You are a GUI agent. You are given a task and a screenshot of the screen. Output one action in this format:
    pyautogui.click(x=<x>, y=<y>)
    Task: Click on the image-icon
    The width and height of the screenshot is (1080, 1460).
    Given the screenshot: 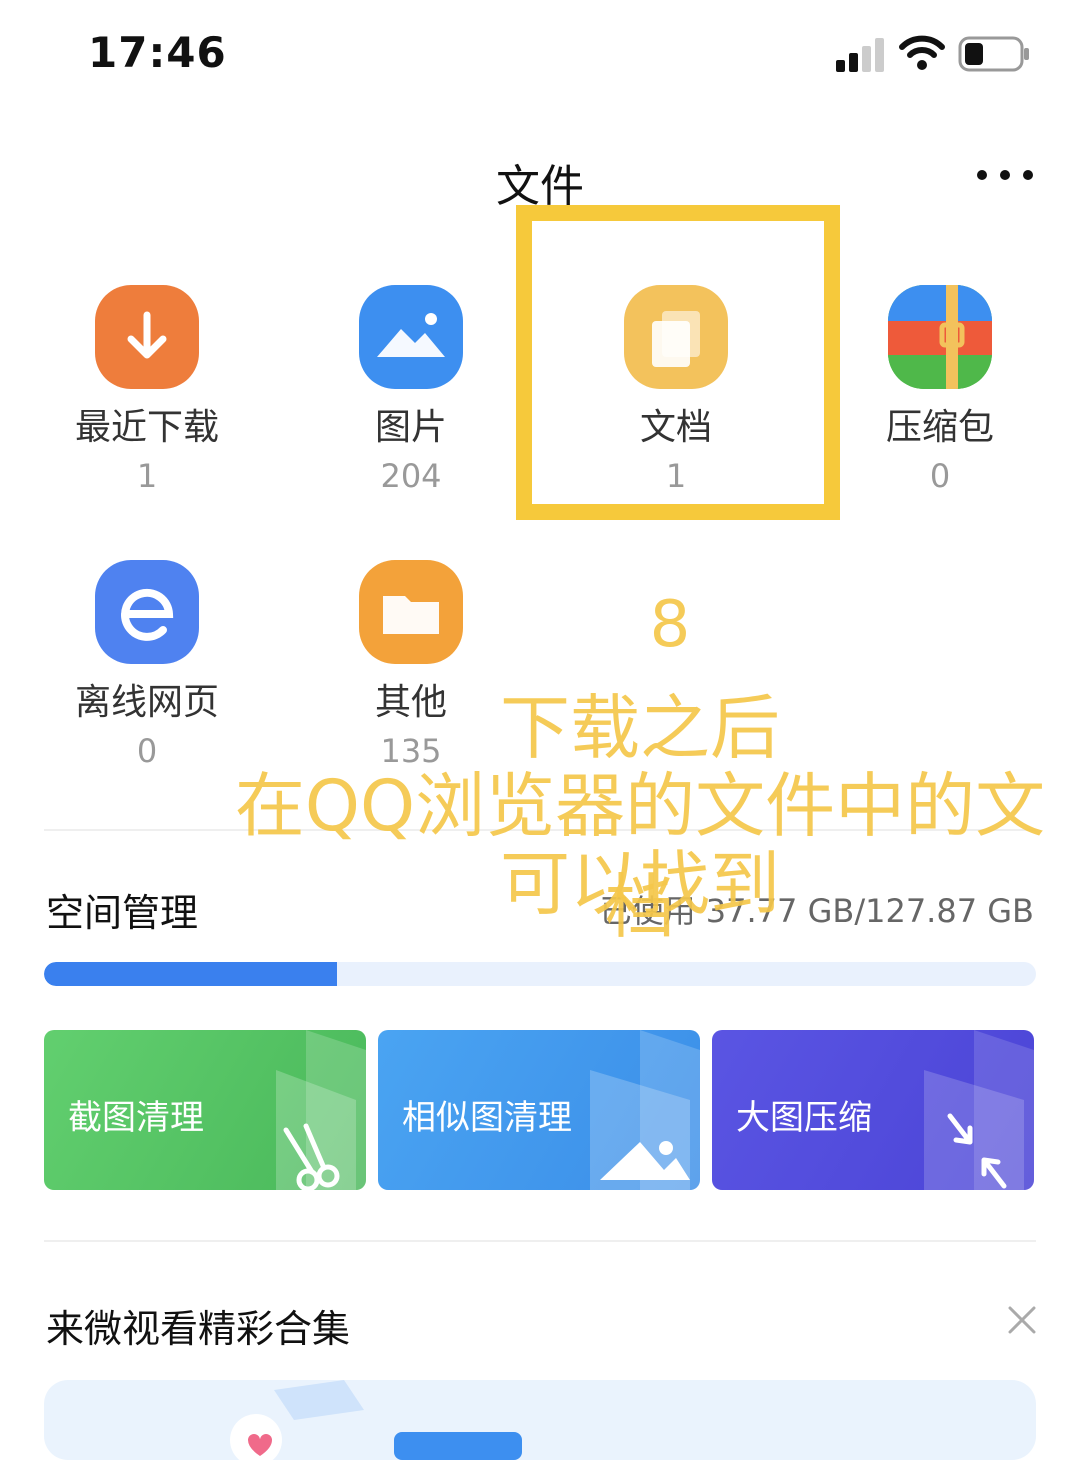 What is the action you would take?
    pyautogui.click(x=411, y=337)
    